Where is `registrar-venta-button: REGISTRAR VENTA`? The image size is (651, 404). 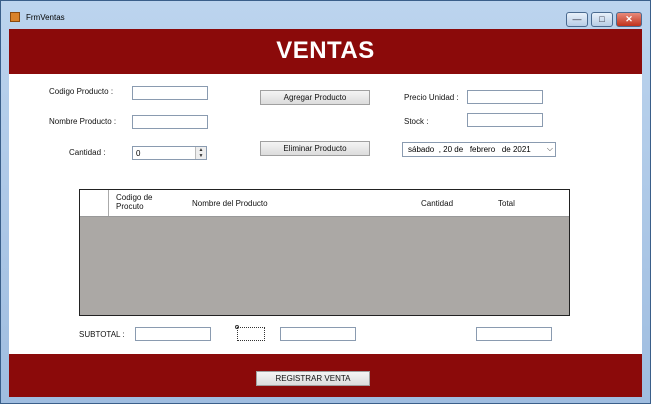 registrar-venta-button: REGISTRAR VENTA is located at coordinates (313, 378).